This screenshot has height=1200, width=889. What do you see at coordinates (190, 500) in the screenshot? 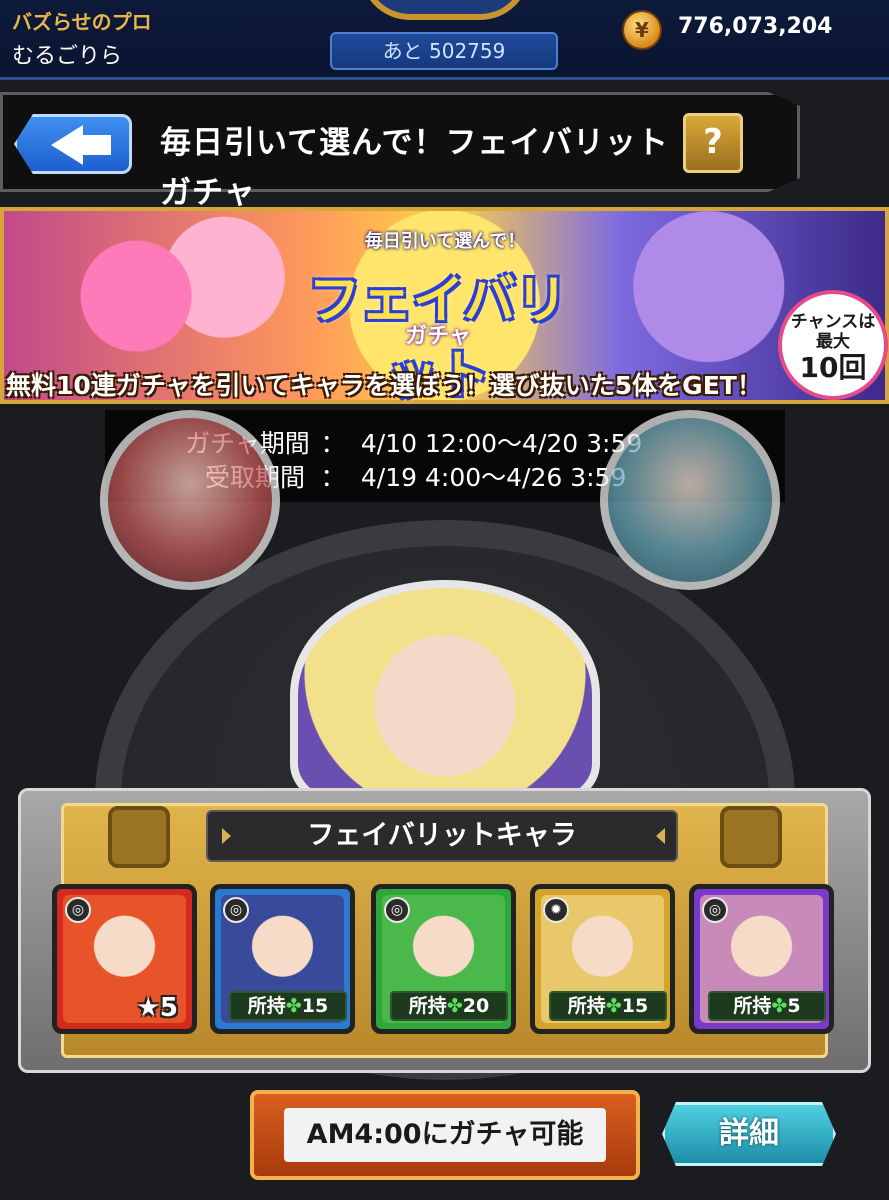
I see `side-character-left` at bounding box center [190, 500].